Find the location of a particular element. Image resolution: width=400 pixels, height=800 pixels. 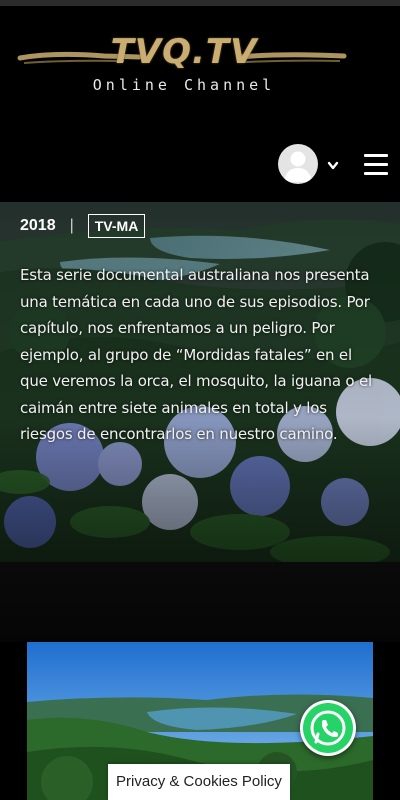

rating-badge: TV-MA is located at coordinates (116, 226).